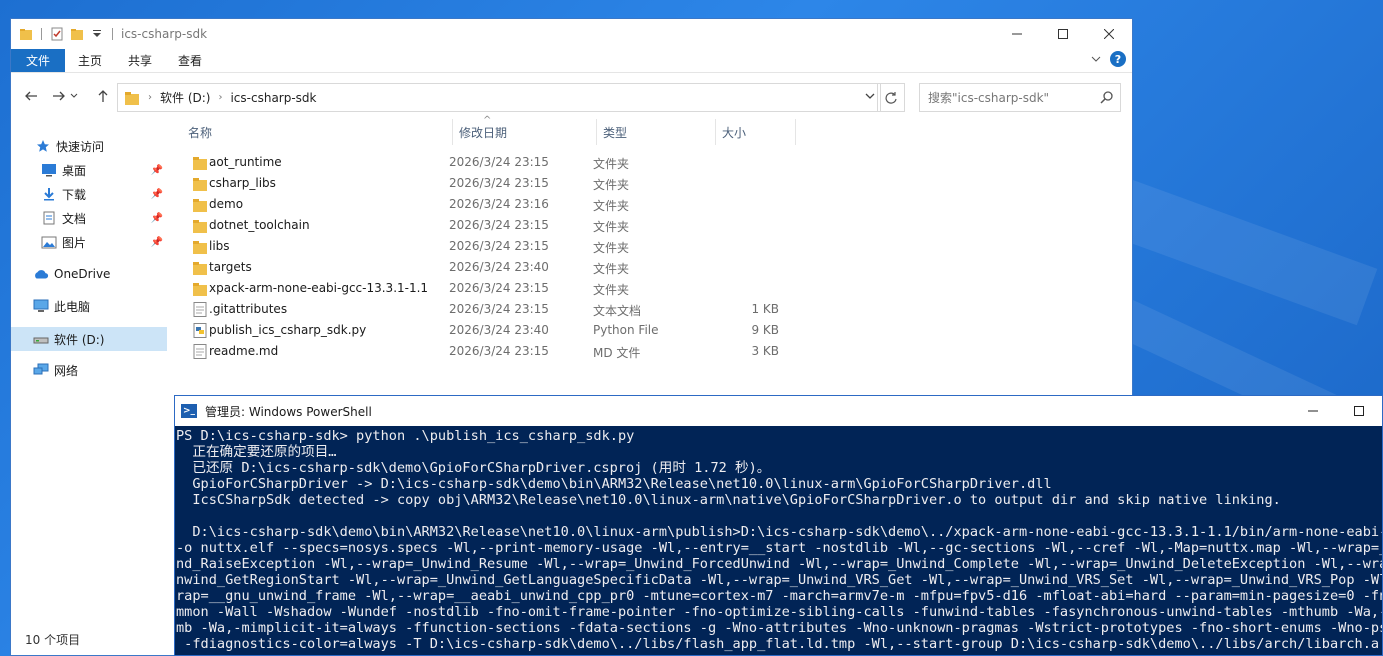 This screenshot has height=656, width=1383. What do you see at coordinates (49, 170) in the screenshot?
I see `desktop-icon` at bounding box center [49, 170].